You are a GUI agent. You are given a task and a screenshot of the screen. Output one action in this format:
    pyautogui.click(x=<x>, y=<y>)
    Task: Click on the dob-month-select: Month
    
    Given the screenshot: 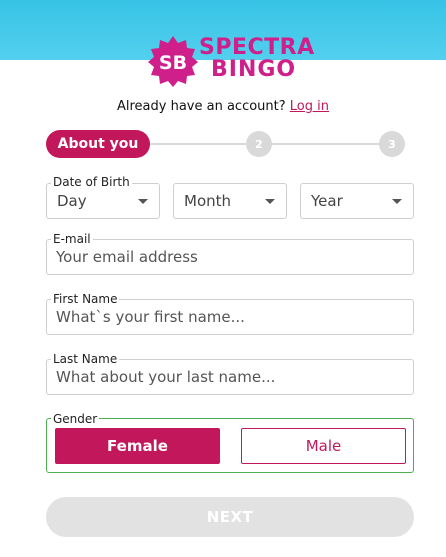 What is the action you would take?
    pyautogui.click(x=230, y=201)
    